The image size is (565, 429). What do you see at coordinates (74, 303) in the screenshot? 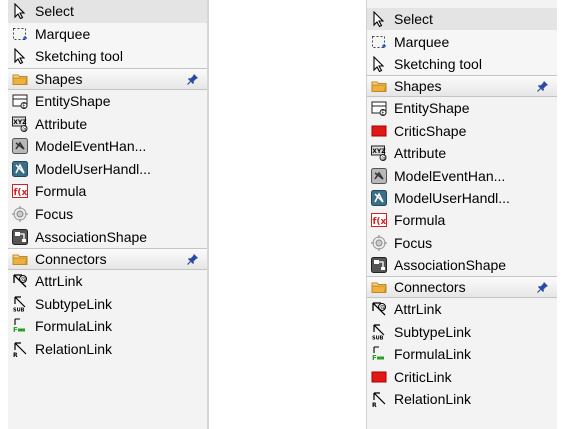
I see `palette-item-label: SubtypeLink` at bounding box center [74, 303].